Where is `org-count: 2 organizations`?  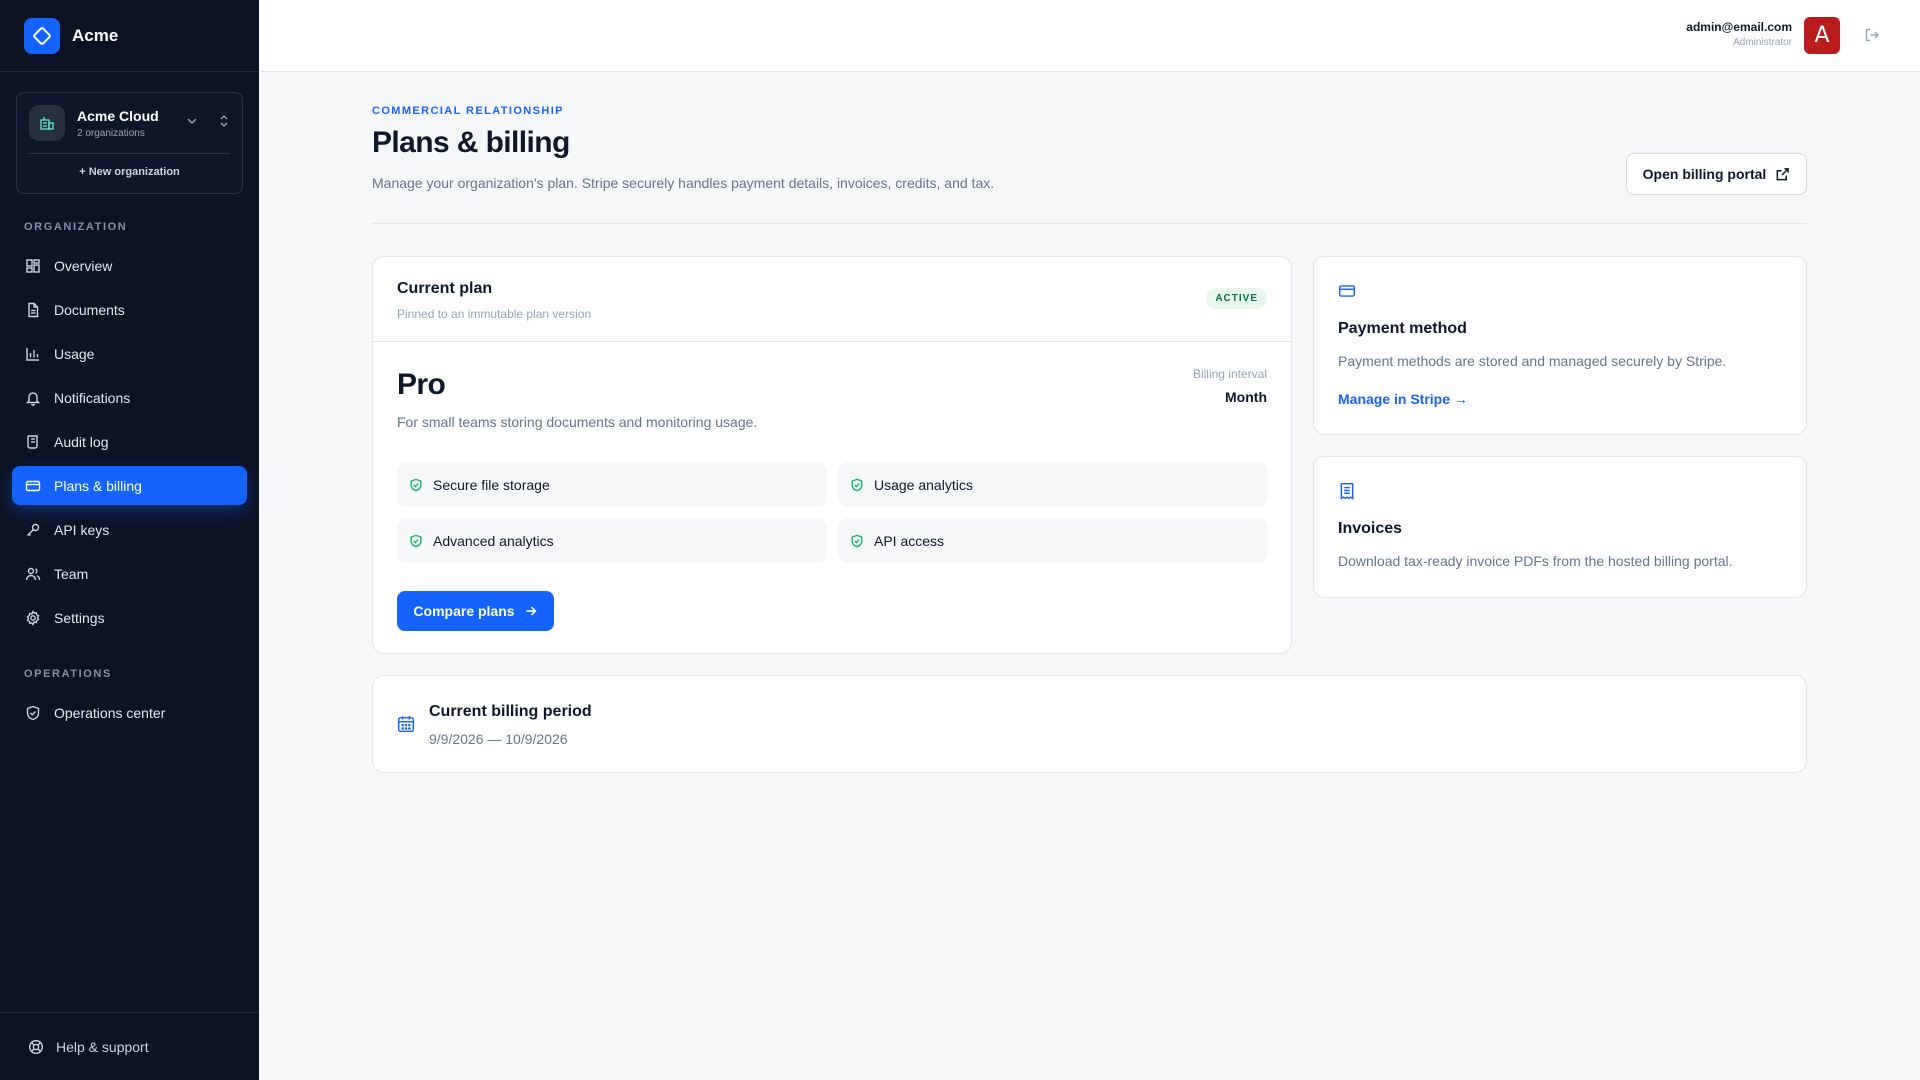
org-count: 2 organizations is located at coordinates (111, 133).